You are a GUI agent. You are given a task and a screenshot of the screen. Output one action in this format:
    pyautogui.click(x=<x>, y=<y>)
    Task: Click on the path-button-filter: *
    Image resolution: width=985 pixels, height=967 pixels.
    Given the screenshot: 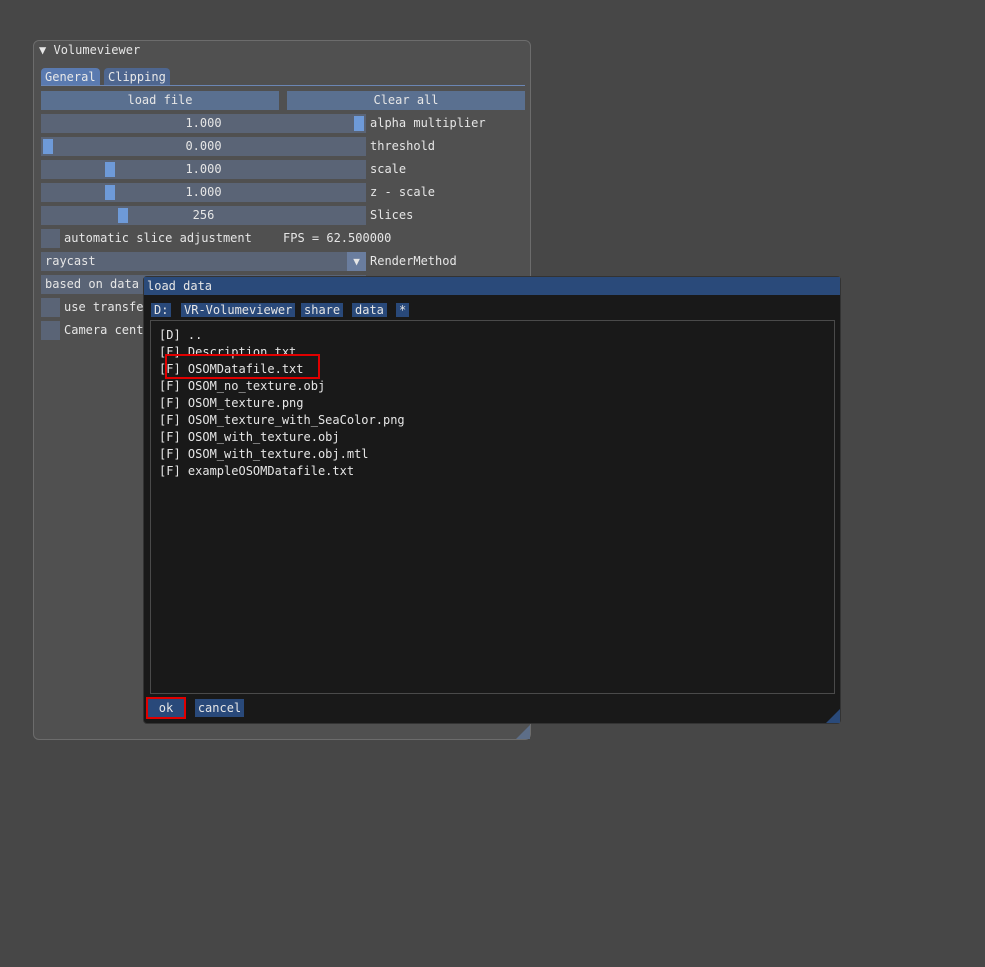 What is the action you would take?
    pyautogui.click(x=403, y=310)
    